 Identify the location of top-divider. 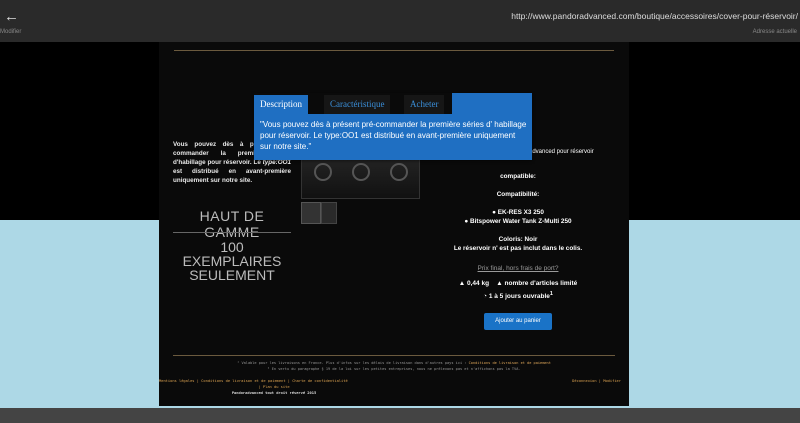
(394, 50).